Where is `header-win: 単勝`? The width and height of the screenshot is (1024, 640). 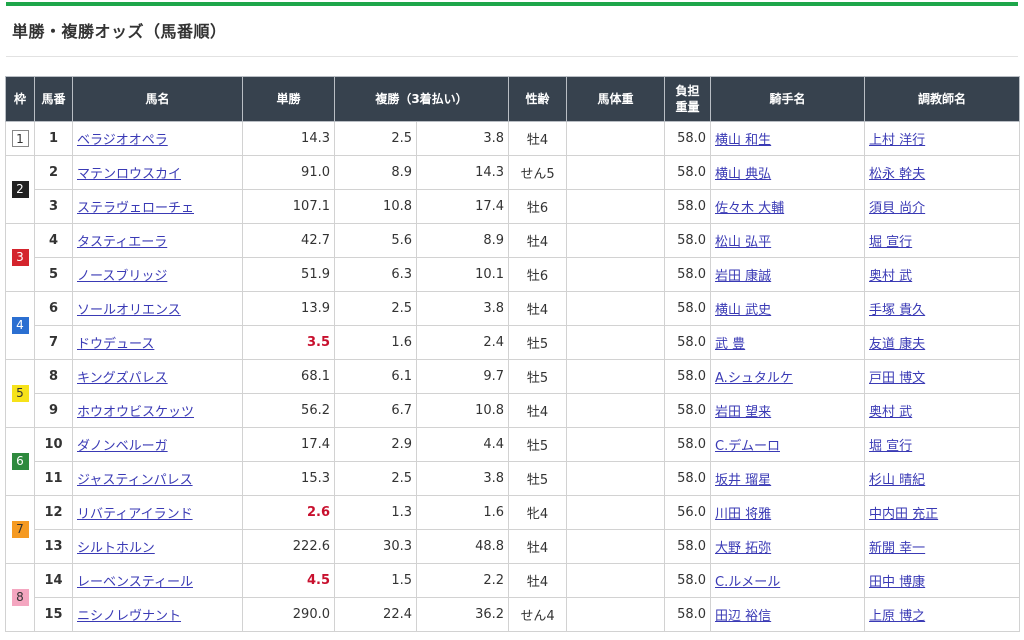
header-win: 単勝 is located at coordinates (288, 99).